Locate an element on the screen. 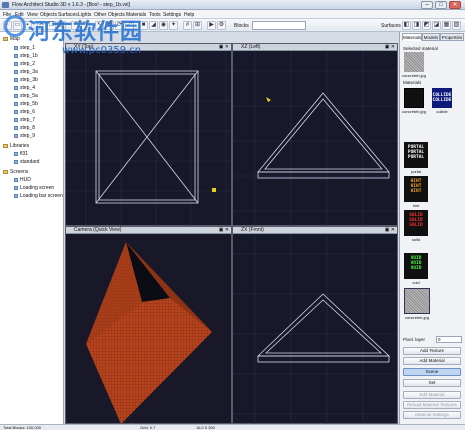 The width and height of the screenshot is (465, 430). selected-material-name: concreteb.jpg is located at coordinates (413, 75).